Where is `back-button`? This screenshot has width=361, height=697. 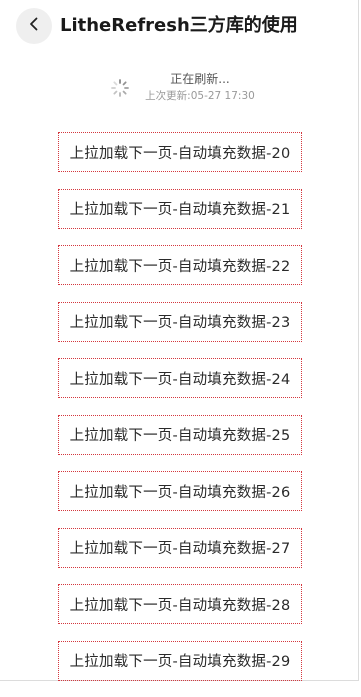
back-button is located at coordinates (34, 26).